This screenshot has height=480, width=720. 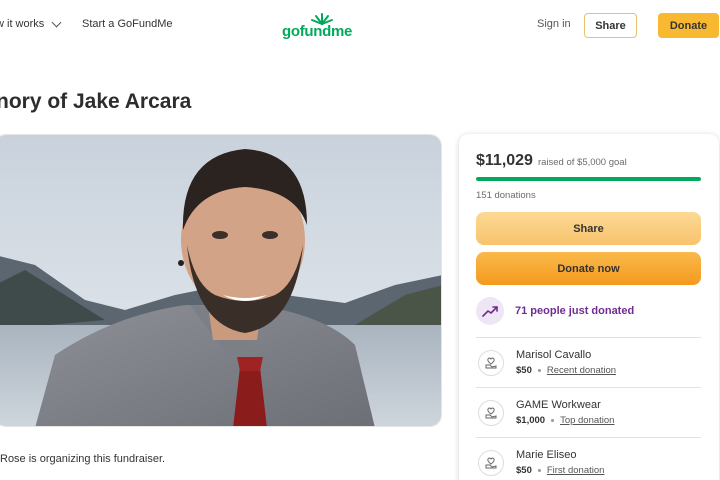 I want to click on donor-name: Marisol Cavallo, so click(x=554, y=355).